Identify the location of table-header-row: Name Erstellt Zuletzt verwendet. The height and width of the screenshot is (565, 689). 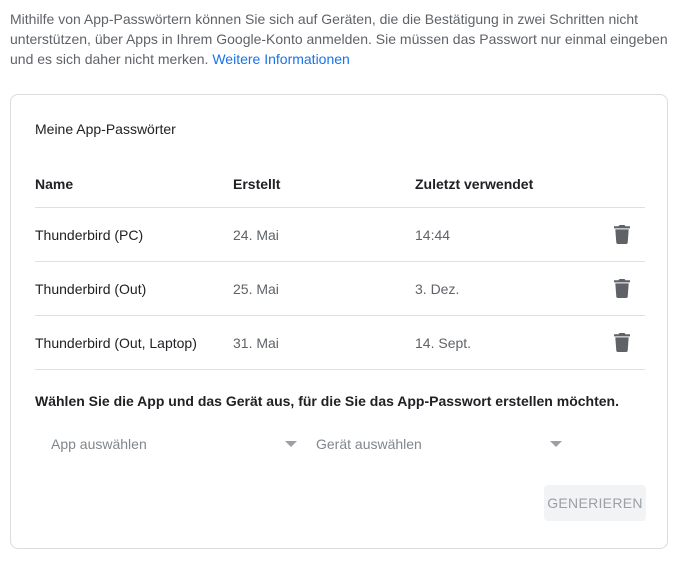
(340, 184).